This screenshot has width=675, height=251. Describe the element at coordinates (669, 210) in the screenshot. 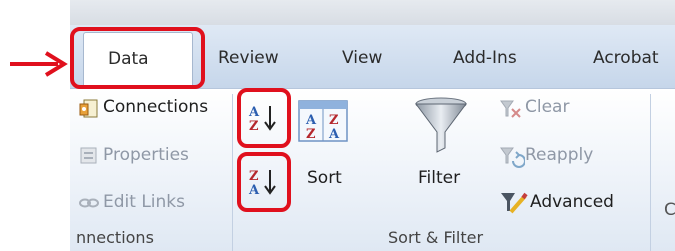

I see `next-group-fragment: C` at that location.